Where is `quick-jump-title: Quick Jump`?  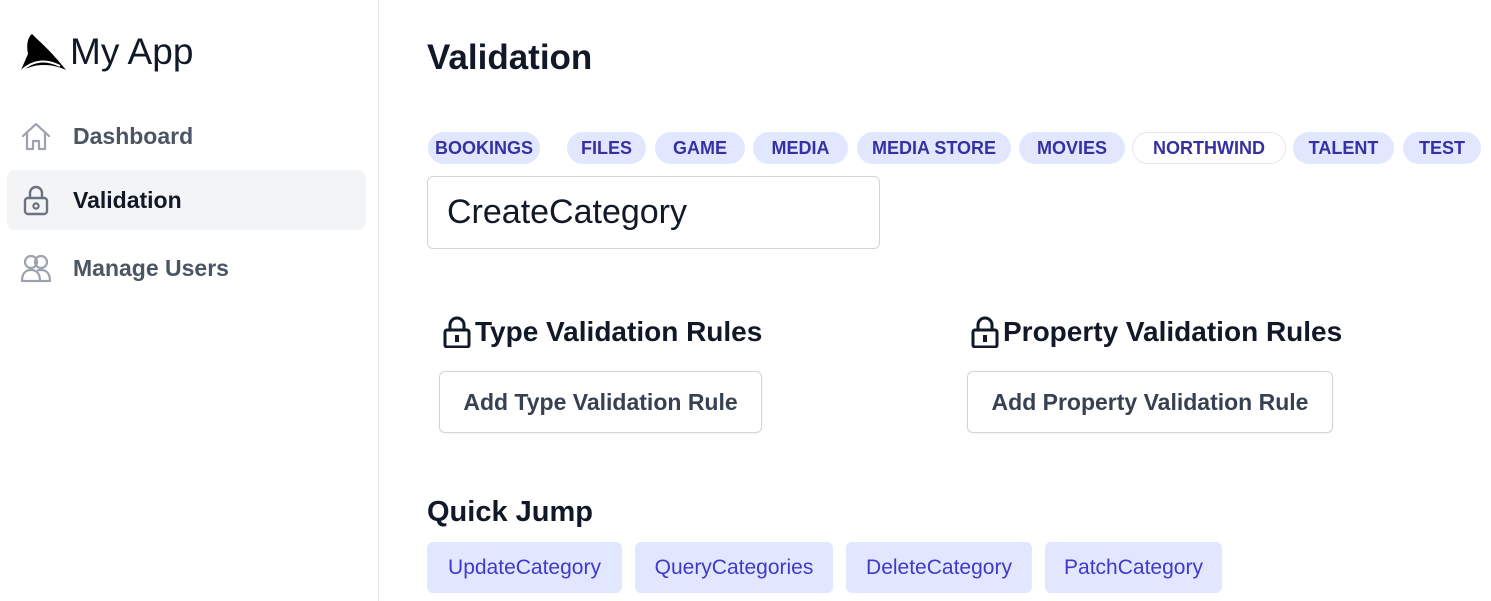
quick-jump-title: Quick Jump is located at coordinates (510, 512).